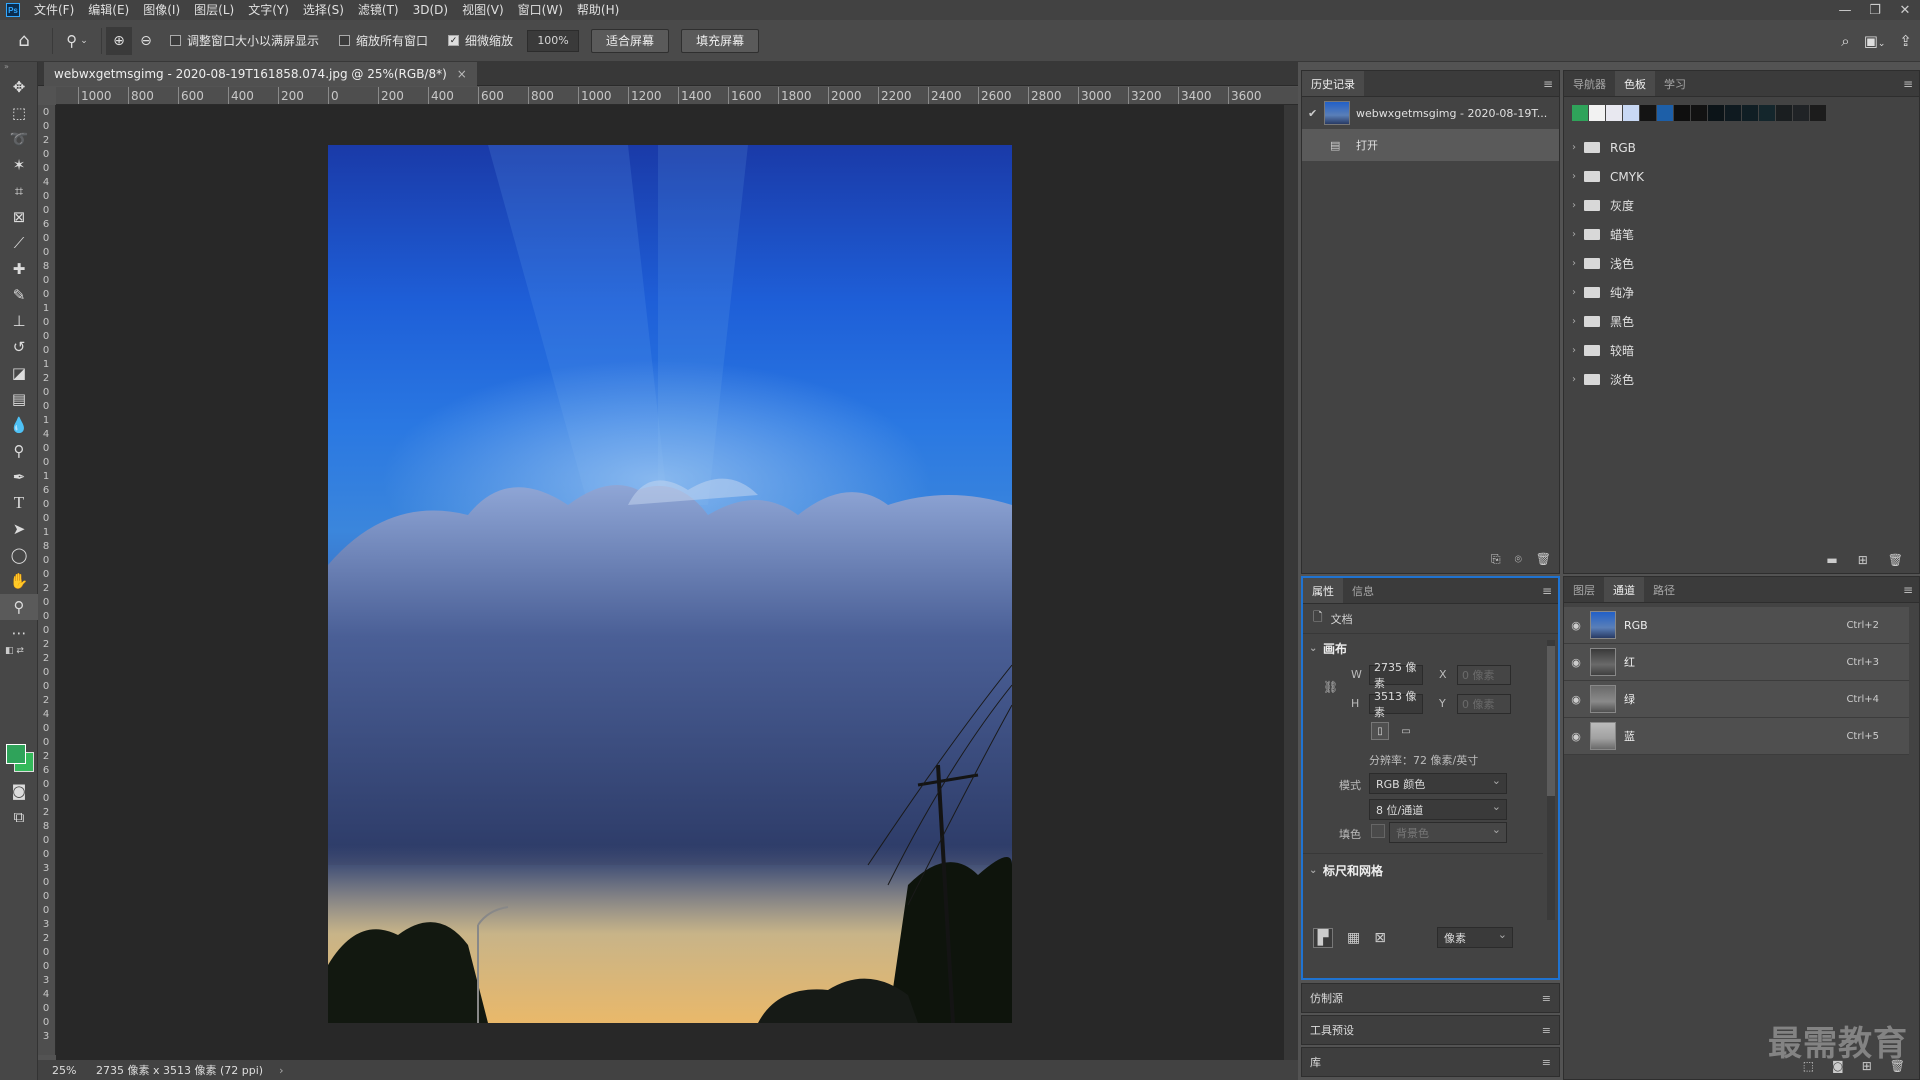 This screenshot has width=1920, height=1080. Describe the element at coordinates (19, 581) in the screenshot. I see `hand-tool-icon: ✋` at that location.